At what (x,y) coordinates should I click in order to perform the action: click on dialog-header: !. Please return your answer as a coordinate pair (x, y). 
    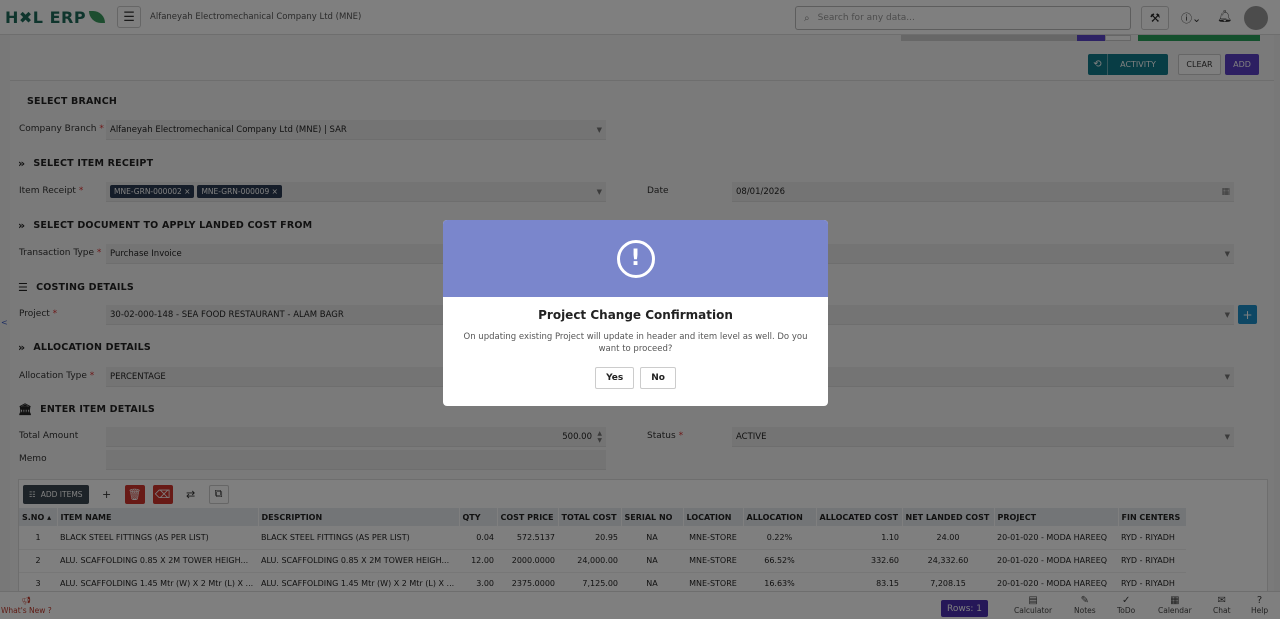
    Looking at the image, I should click on (635, 258).